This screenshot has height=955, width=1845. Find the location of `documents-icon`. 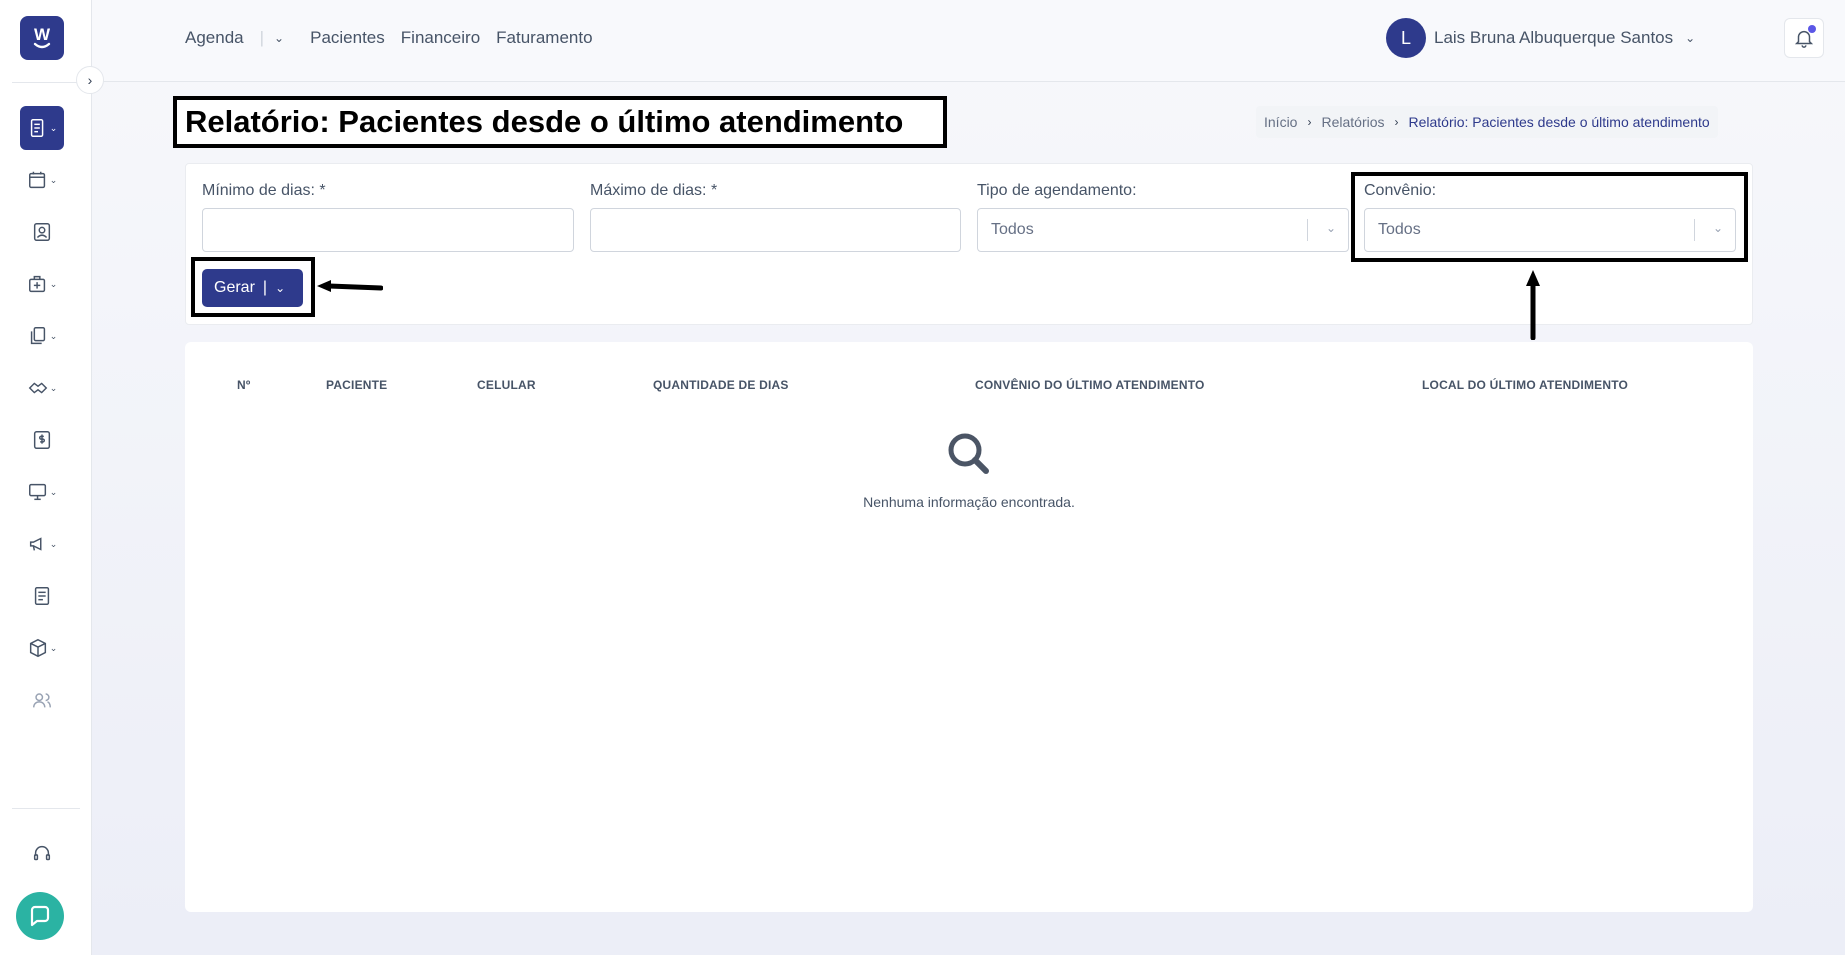

documents-icon is located at coordinates (37, 336).